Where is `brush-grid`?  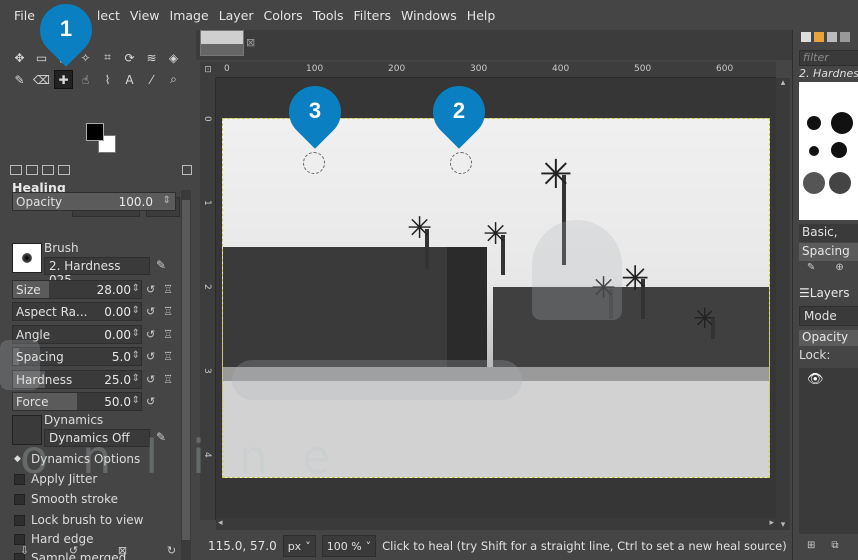 brush-grid is located at coordinates (828, 151).